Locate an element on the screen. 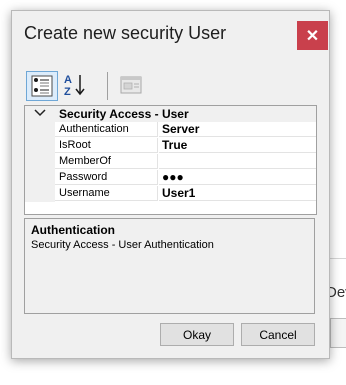 The image size is (346, 385). sort-alphabetical-icon: A Z is located at coordinates (74, 86).